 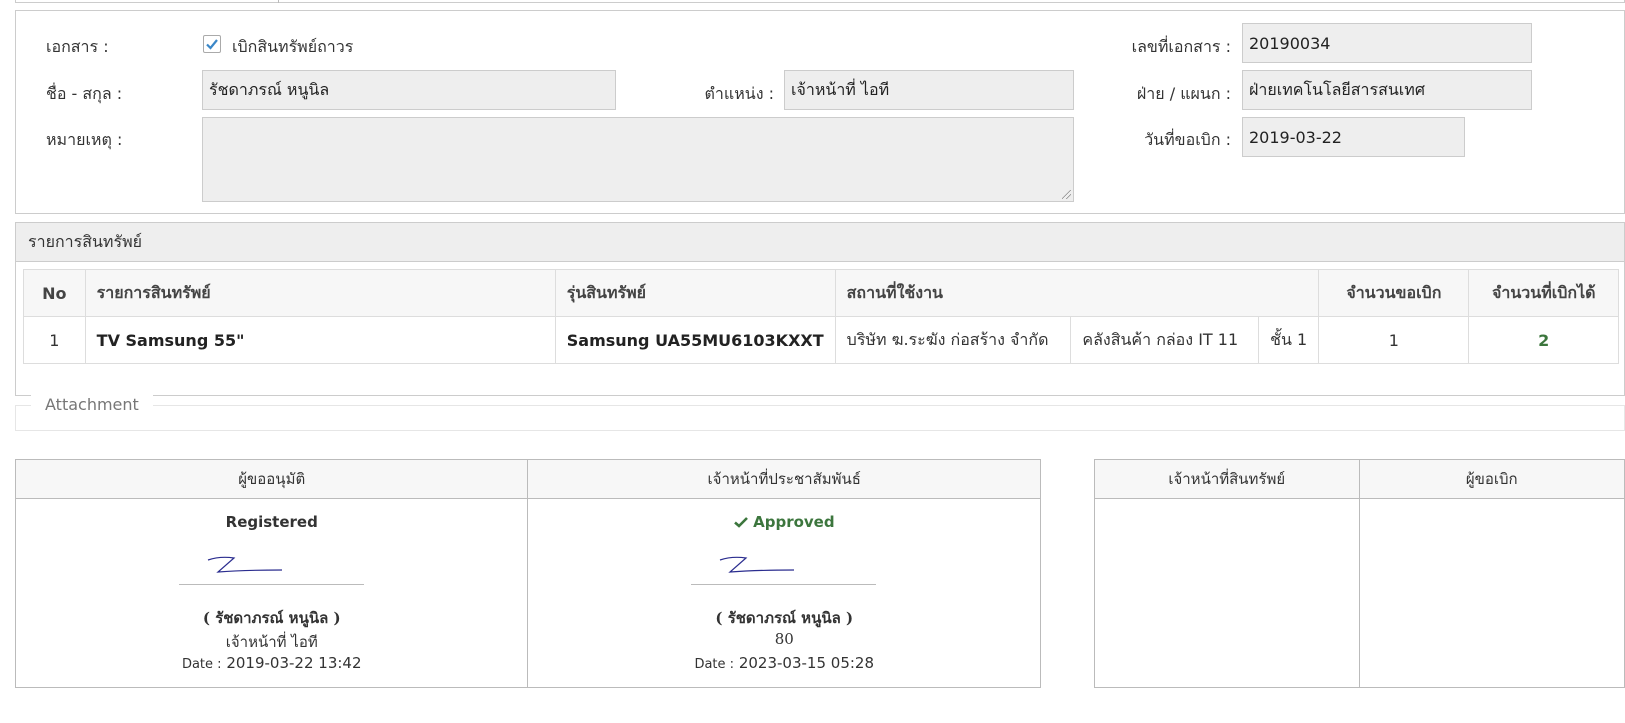 I want to click on col-header-item: รายการสินทรัพย์, so click(x=320, y=293).